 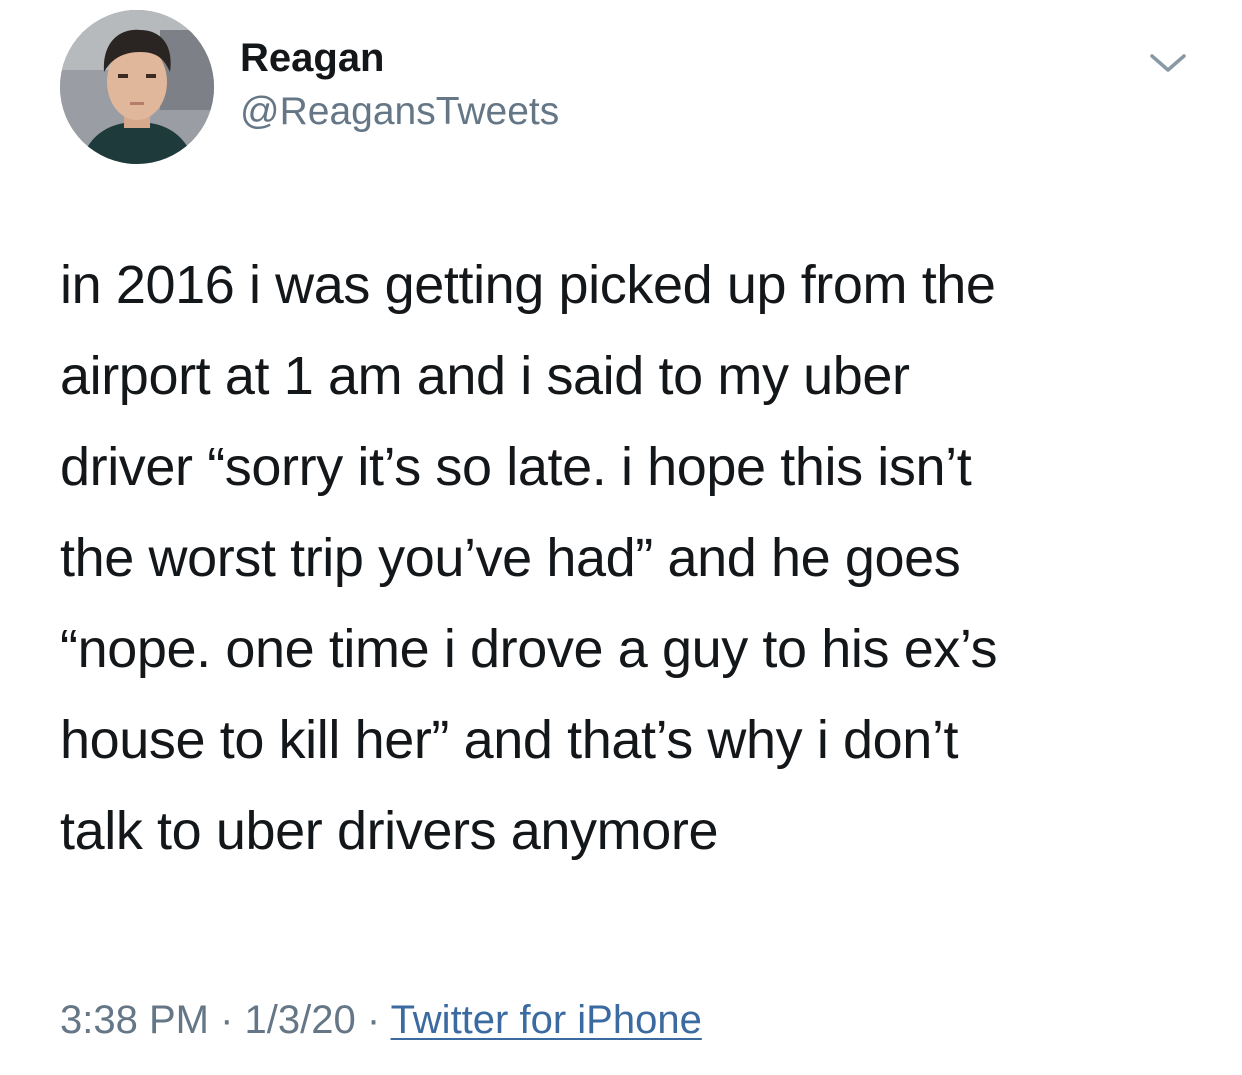 I want to click on tweet-meta: 3:38 PM · 1/3/20 · Twitter for iPhone, so click(x=381, y=1020).